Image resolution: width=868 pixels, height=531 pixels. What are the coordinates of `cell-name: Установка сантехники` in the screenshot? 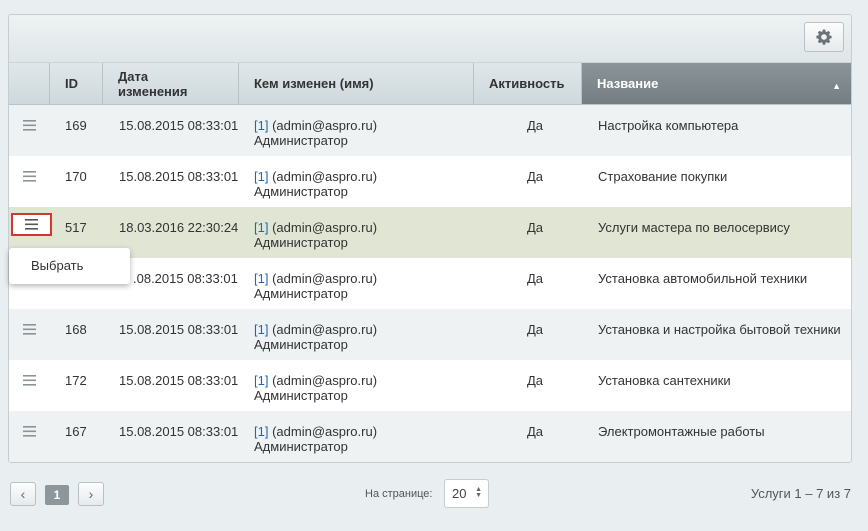 It's located at (664, 380).